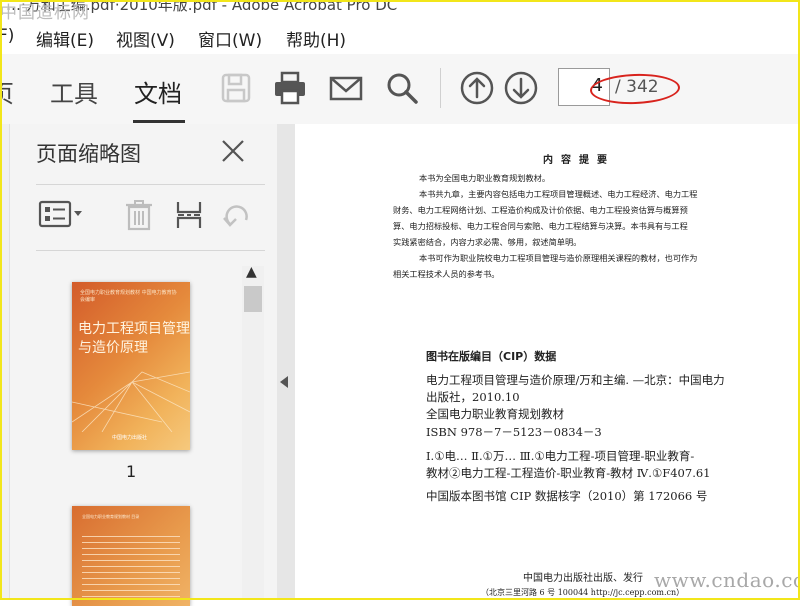  I want to click on left-nav-strip, so click(5, 362).